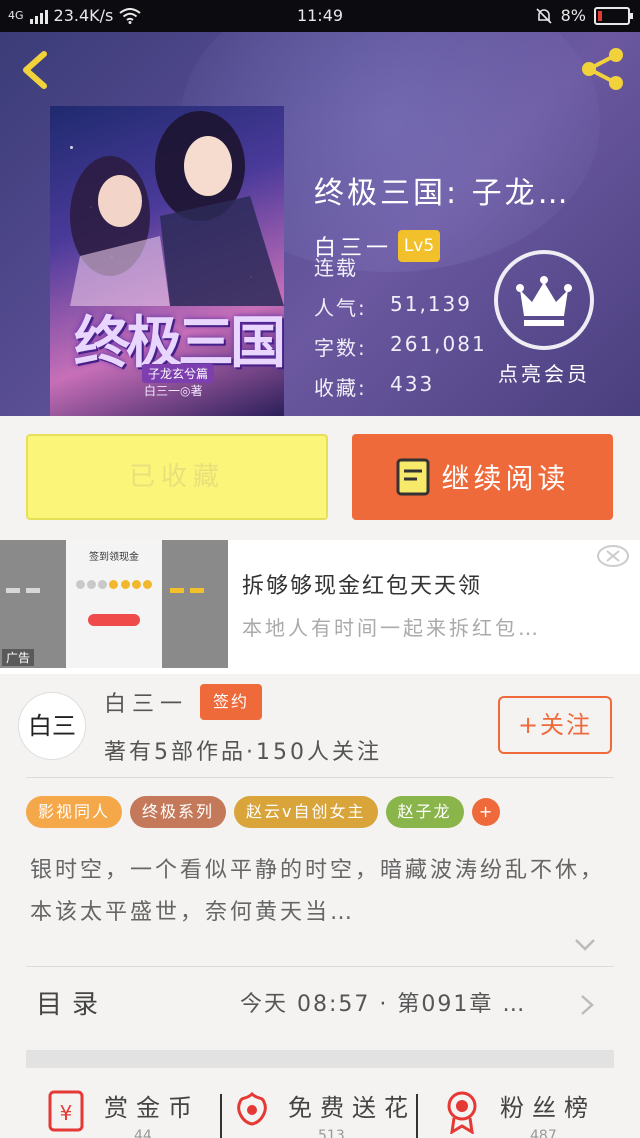 The width and height of the screenshot is (640, 1138). I want to click on ad-phone-mockup: 签到领现金, so click(114, 604).